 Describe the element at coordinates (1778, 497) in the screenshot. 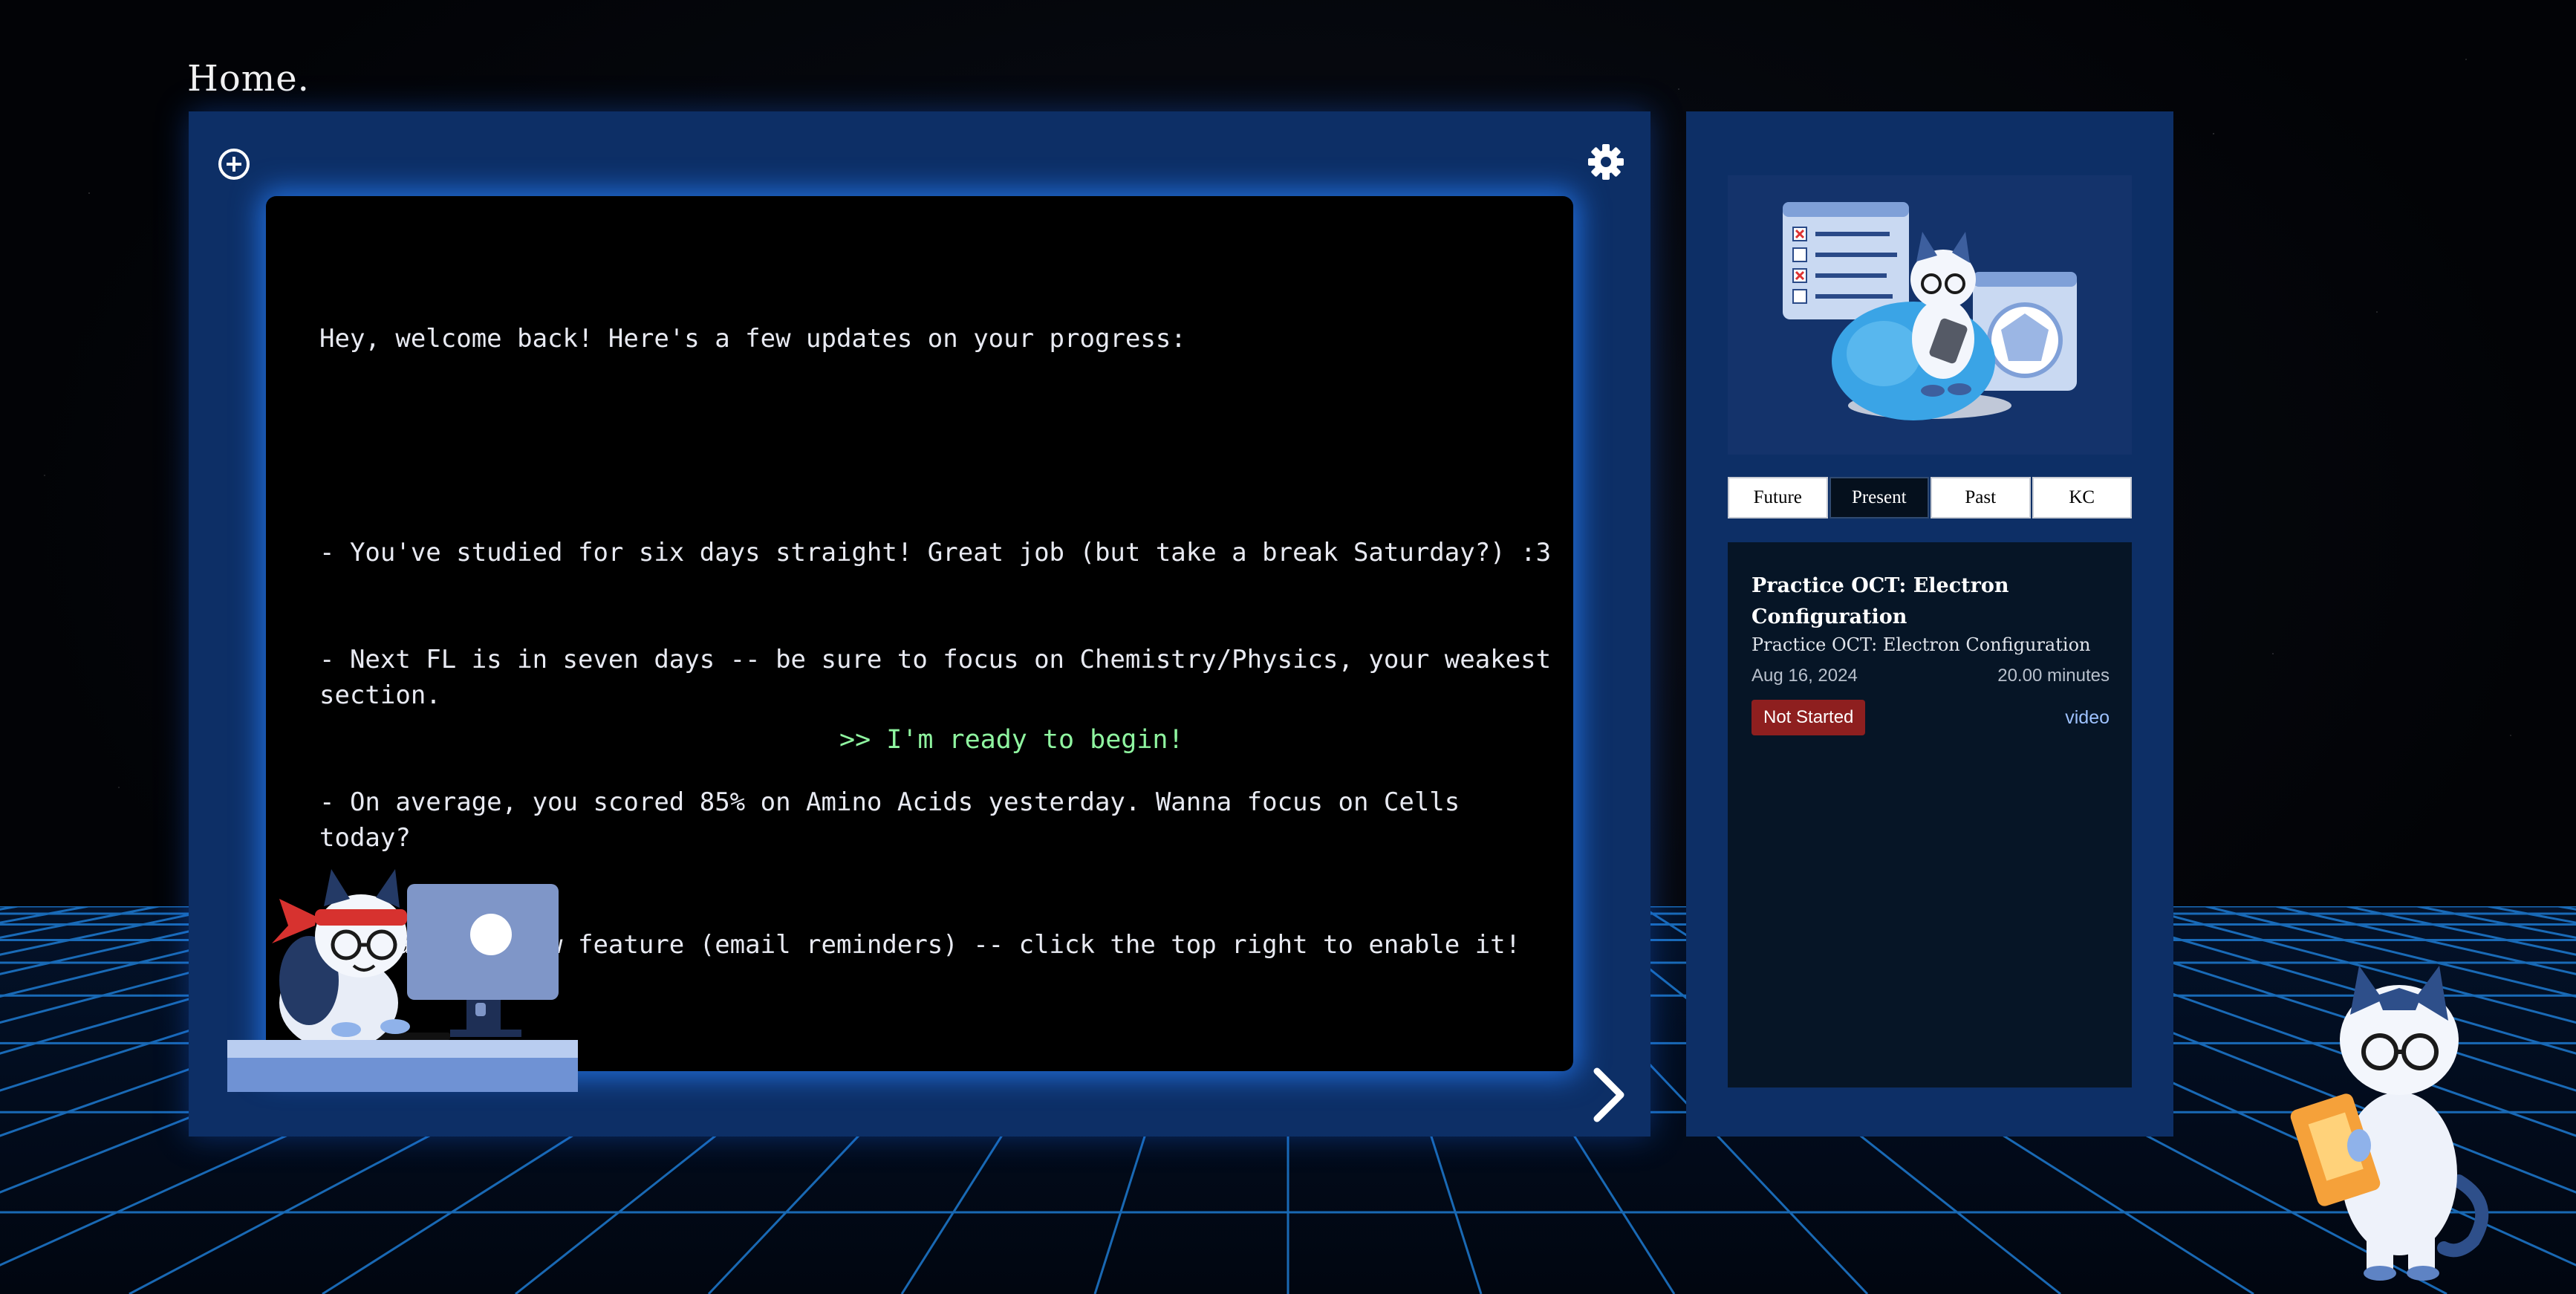

I see `tab-future: Future` at that location.